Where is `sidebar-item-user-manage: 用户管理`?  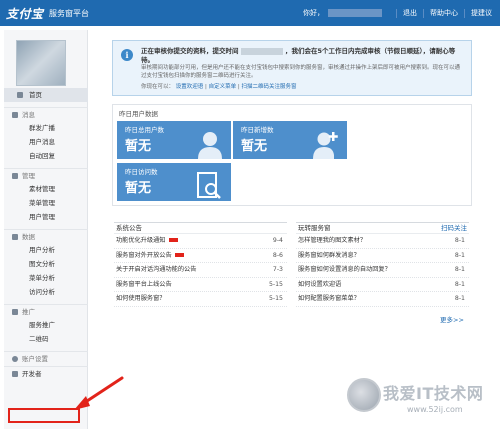 sidebar-item-user-manage: 用户管理 is located at coordinates (46, 217).